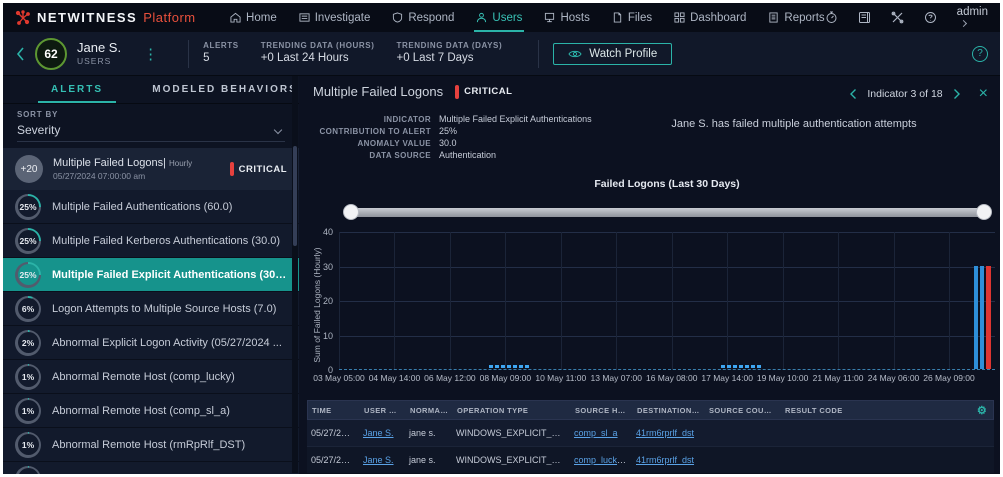 The image size is (1003, 477). Describe the element at coordinates (39, 130) in the screenshot. I see `sort-select-value: Severity` at that location.